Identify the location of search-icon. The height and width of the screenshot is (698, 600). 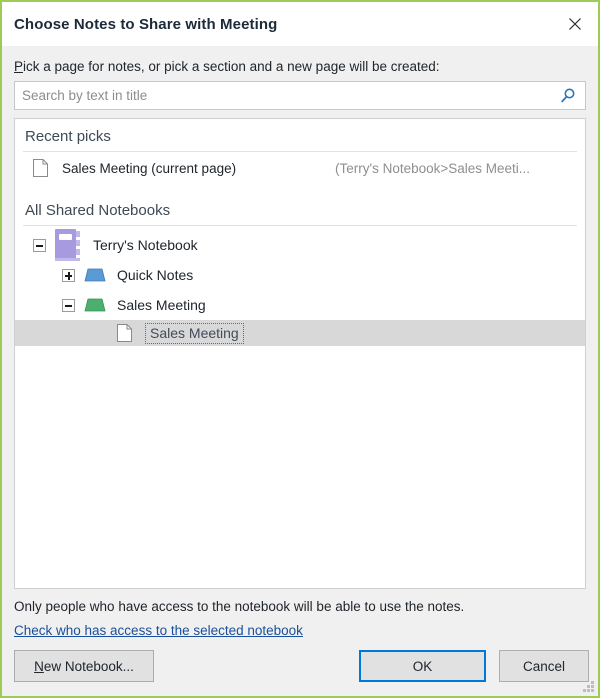
(568, 96).